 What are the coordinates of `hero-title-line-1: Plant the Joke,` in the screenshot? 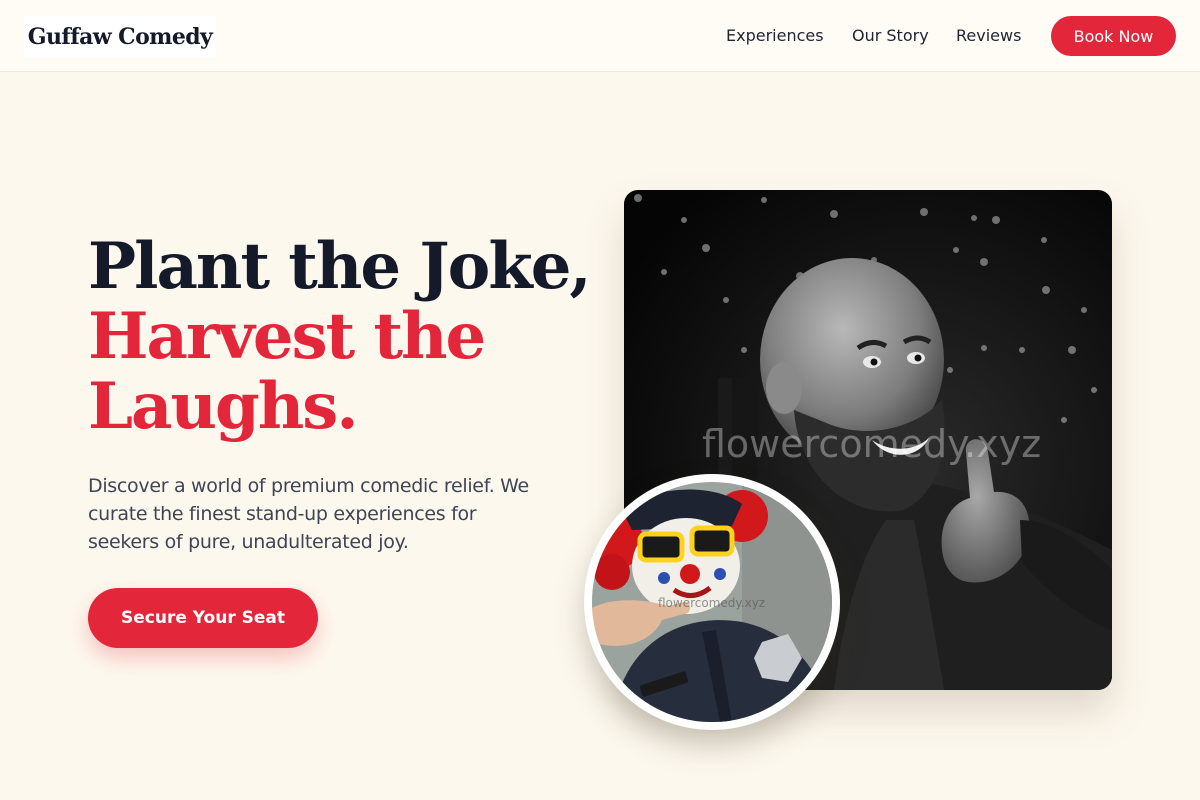 It's located at (340, 266).